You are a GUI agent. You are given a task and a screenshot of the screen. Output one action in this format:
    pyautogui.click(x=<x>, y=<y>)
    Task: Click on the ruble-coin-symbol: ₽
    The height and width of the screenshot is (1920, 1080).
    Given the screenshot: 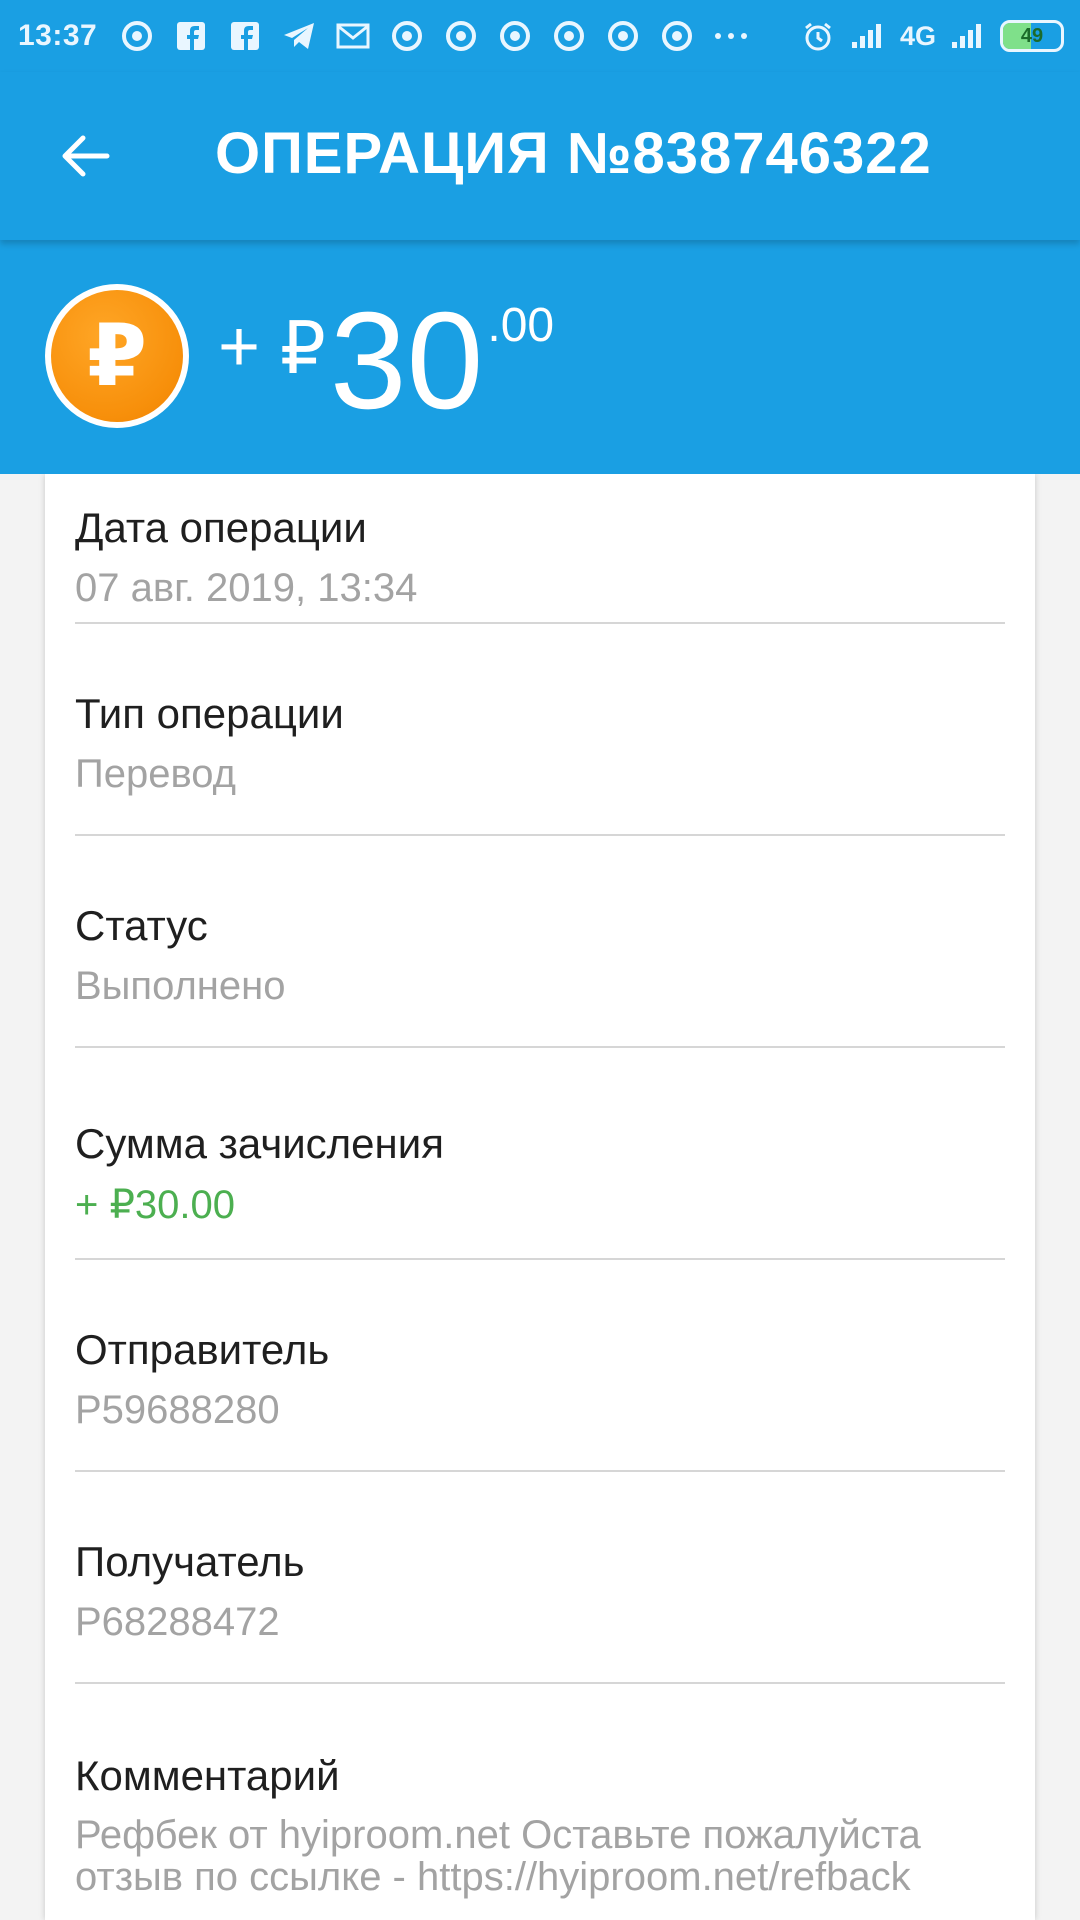 What is the action you would take?
    pyautogui.click(x=117, y=356)
    